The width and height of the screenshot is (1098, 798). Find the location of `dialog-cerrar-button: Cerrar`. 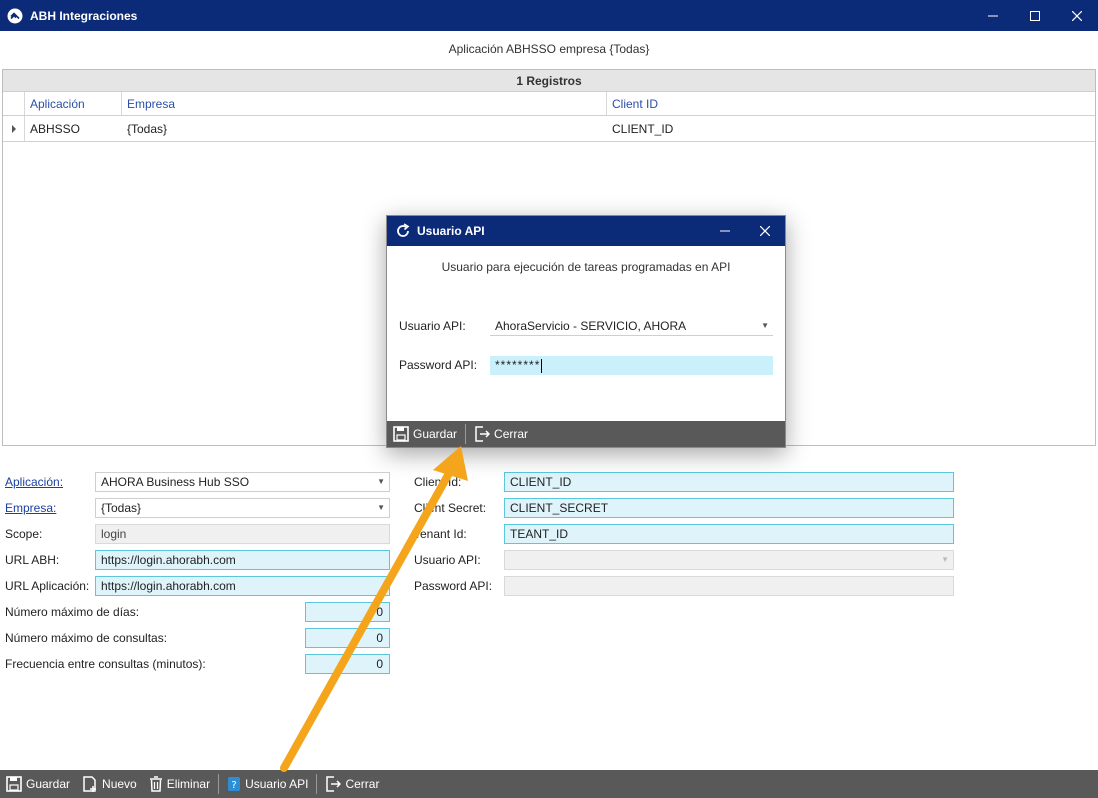

dialog-cerrar-button: Cerrar is located at coordinates (501, 434).